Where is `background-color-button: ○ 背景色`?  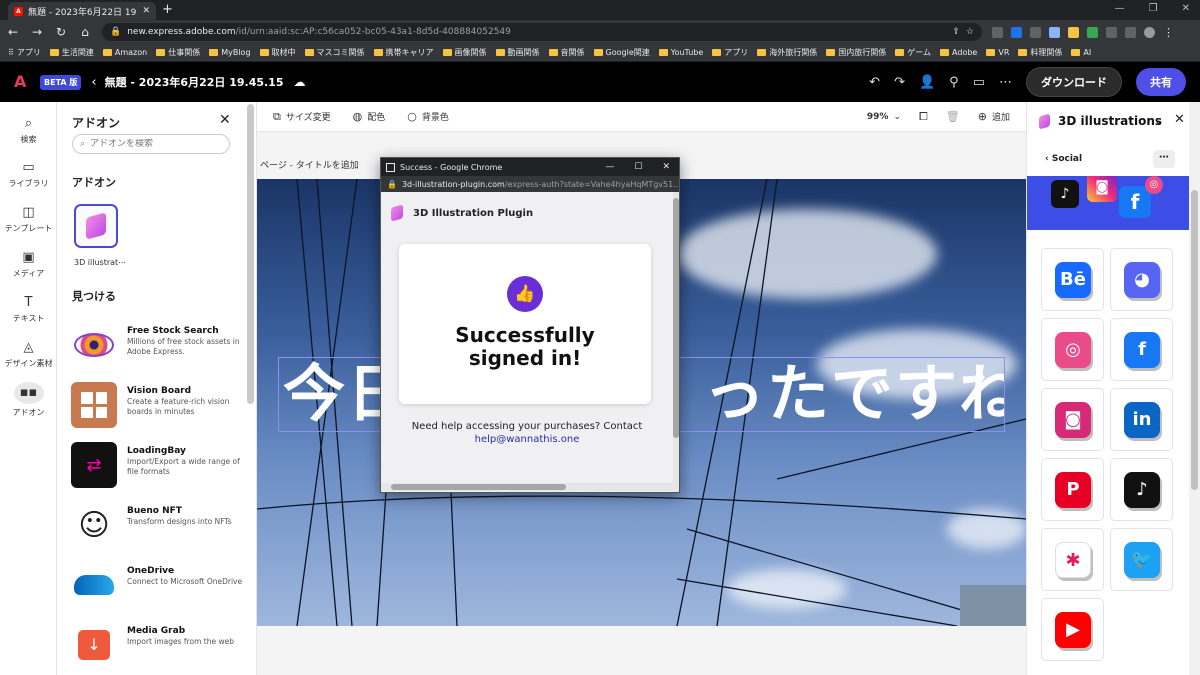 background-color-button: ○ 背景色 is located at coordinates (428, 116).